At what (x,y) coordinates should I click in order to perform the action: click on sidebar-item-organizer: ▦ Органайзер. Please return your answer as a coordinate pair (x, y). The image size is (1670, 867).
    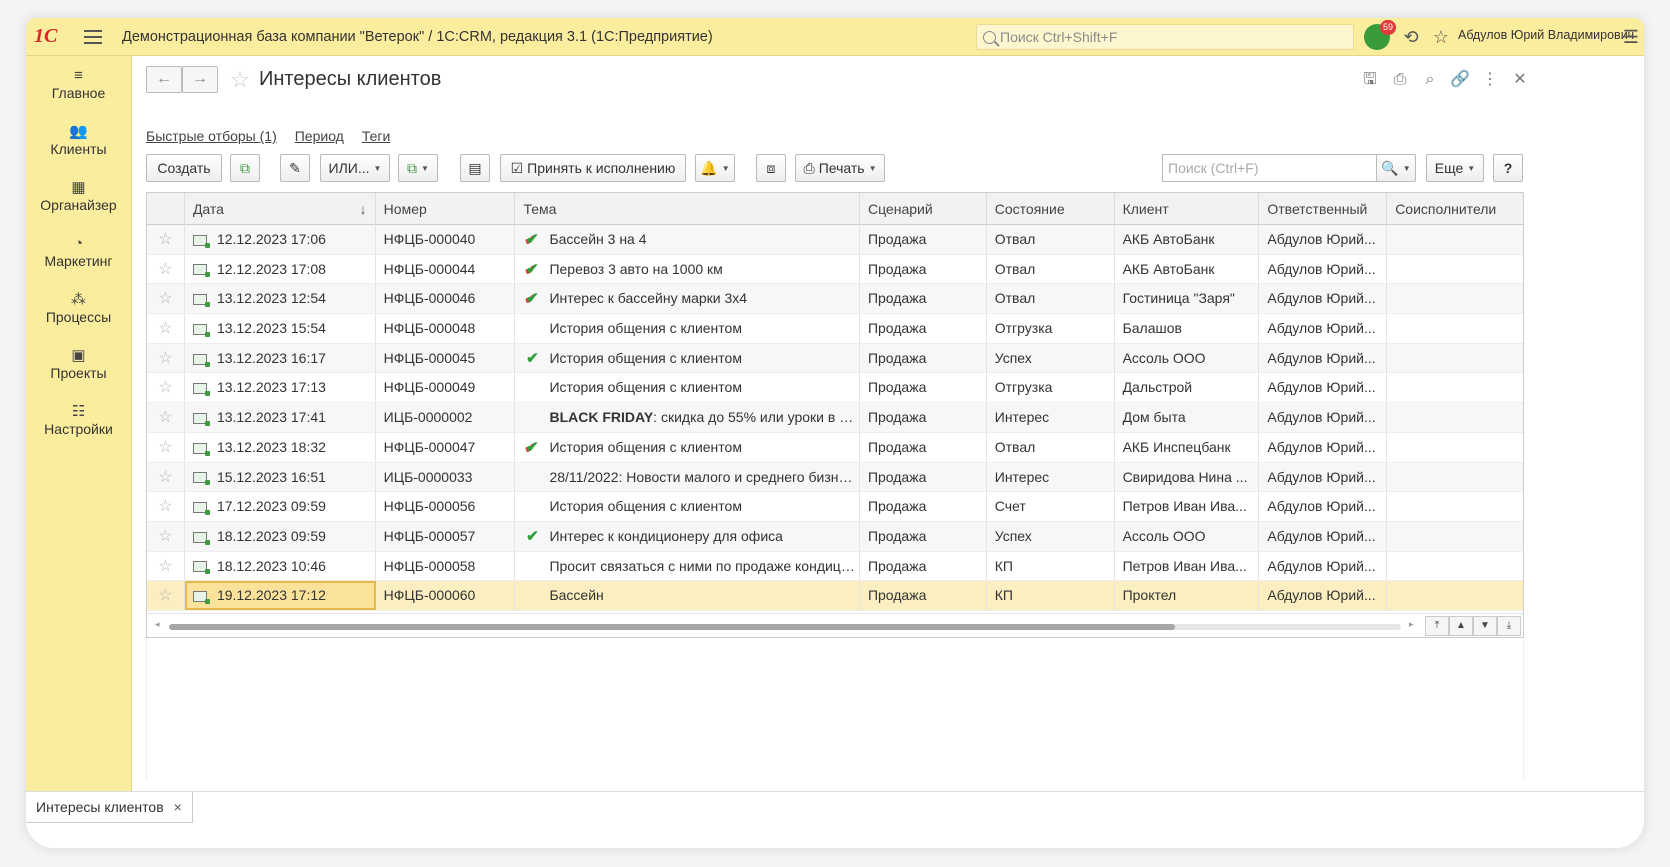
    Looking at the image, I should click on (78, 196).